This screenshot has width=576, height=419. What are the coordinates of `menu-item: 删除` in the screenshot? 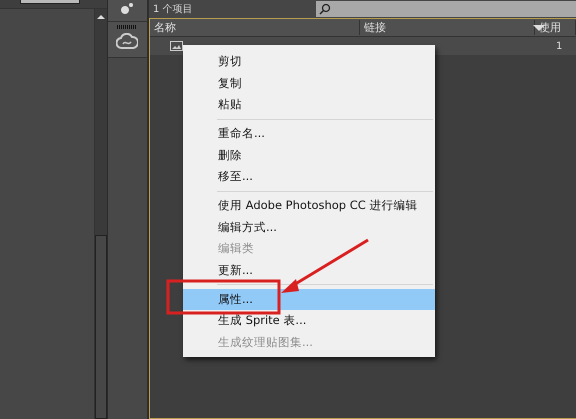 It's located at (309, 155).